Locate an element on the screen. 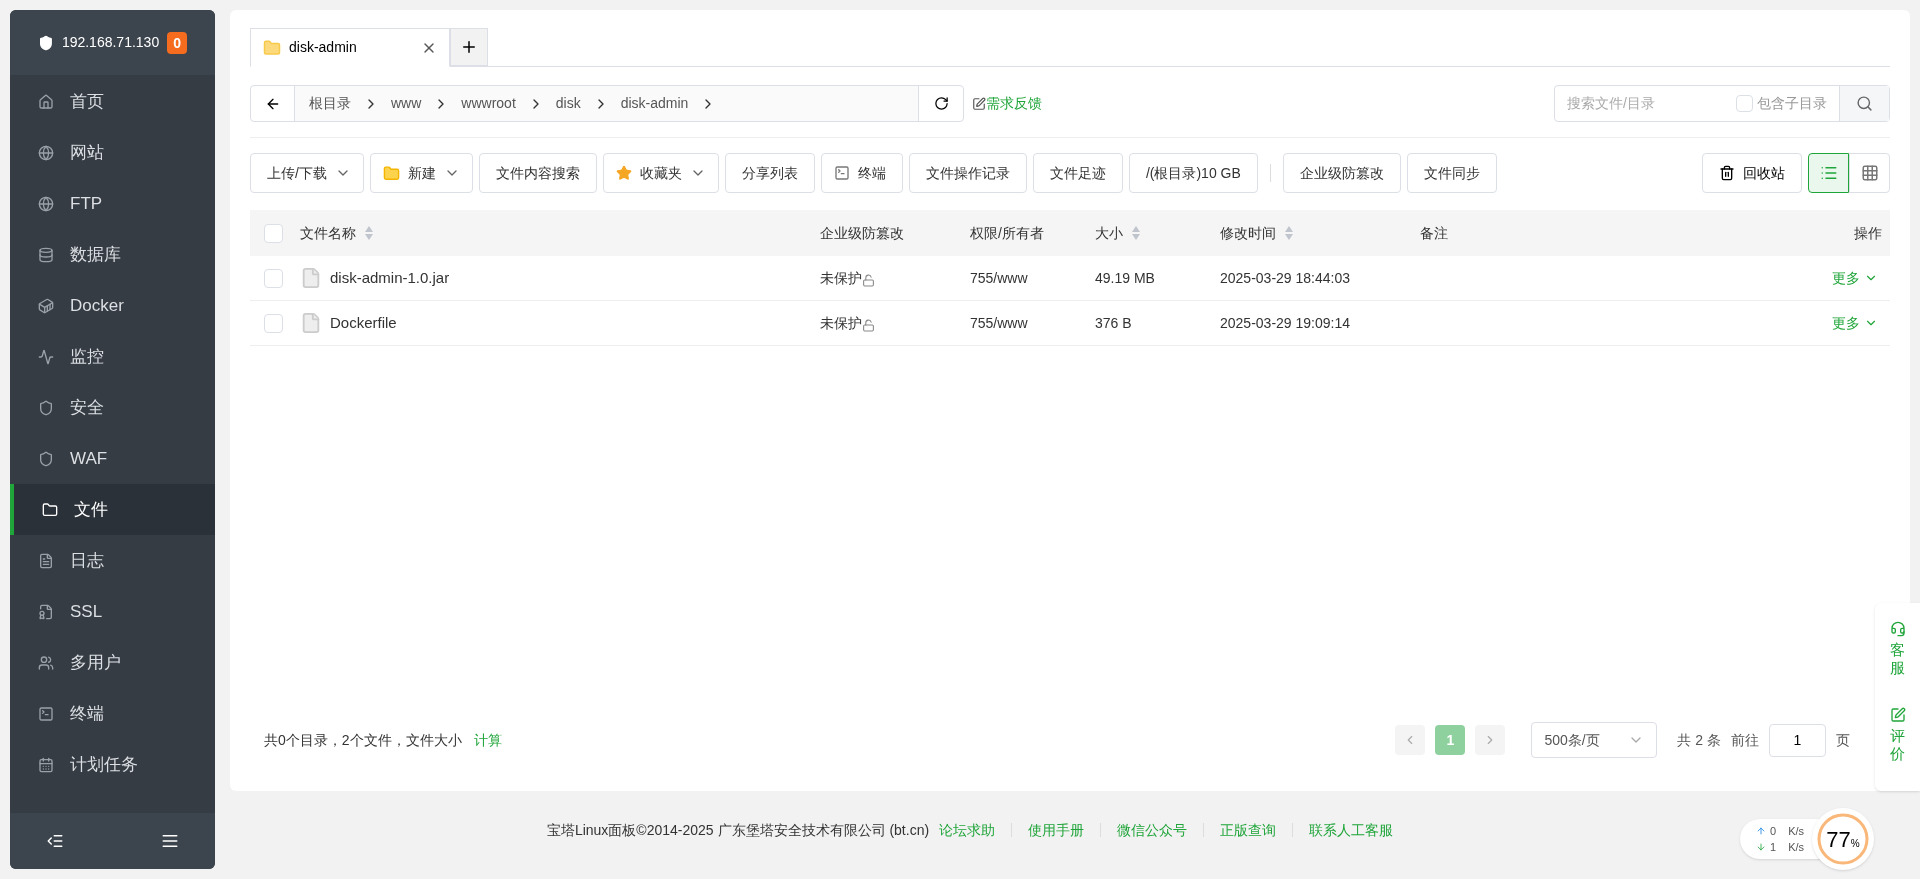  percent-sign: % is located at coordinates (1855, 844).